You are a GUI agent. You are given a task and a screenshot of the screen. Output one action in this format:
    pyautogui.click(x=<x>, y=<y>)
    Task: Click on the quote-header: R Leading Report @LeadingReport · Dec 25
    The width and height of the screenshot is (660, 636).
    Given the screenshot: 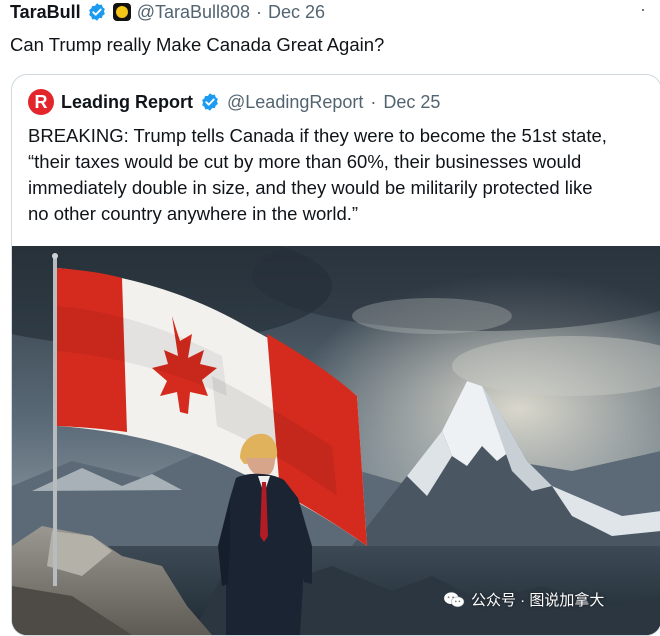 What is the action you would take?
    pyautogui.click(x=234, y=102)
    